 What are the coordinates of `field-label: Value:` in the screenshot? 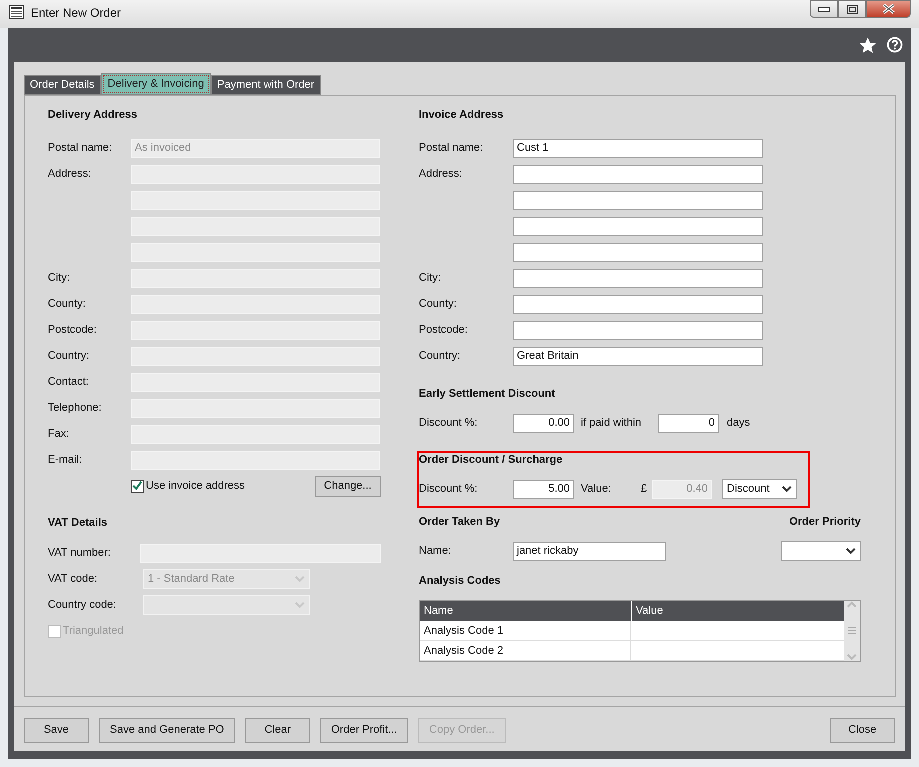 It's located at (596, 489).